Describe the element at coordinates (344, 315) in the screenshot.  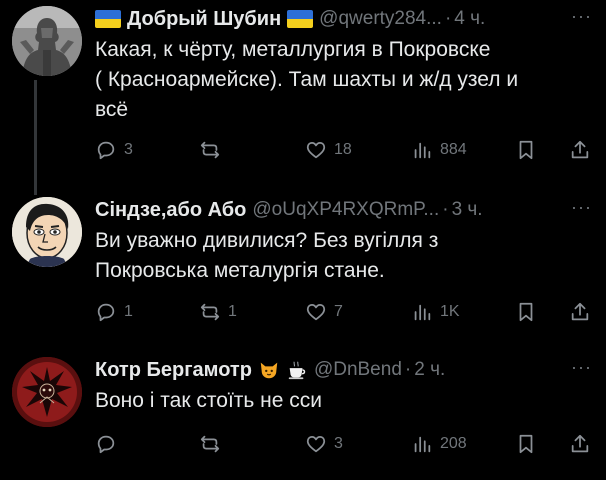
I see `tweet-actions: 1 1 7 1K` at that location.